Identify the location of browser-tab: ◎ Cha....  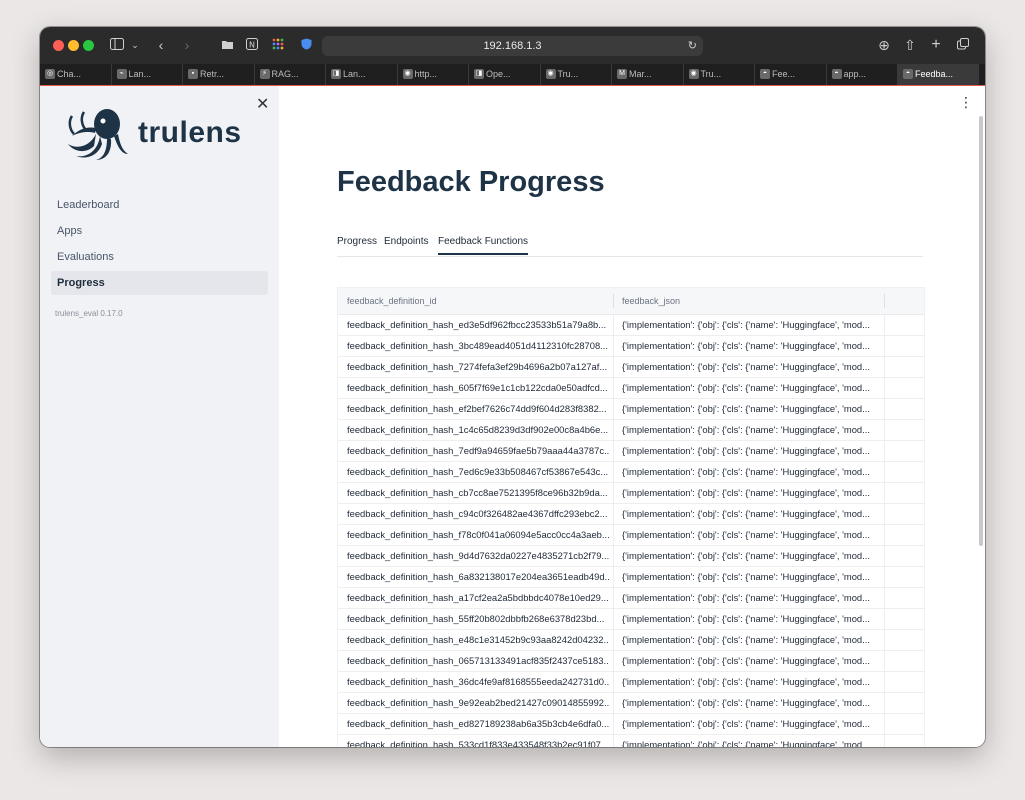
(76, 74).